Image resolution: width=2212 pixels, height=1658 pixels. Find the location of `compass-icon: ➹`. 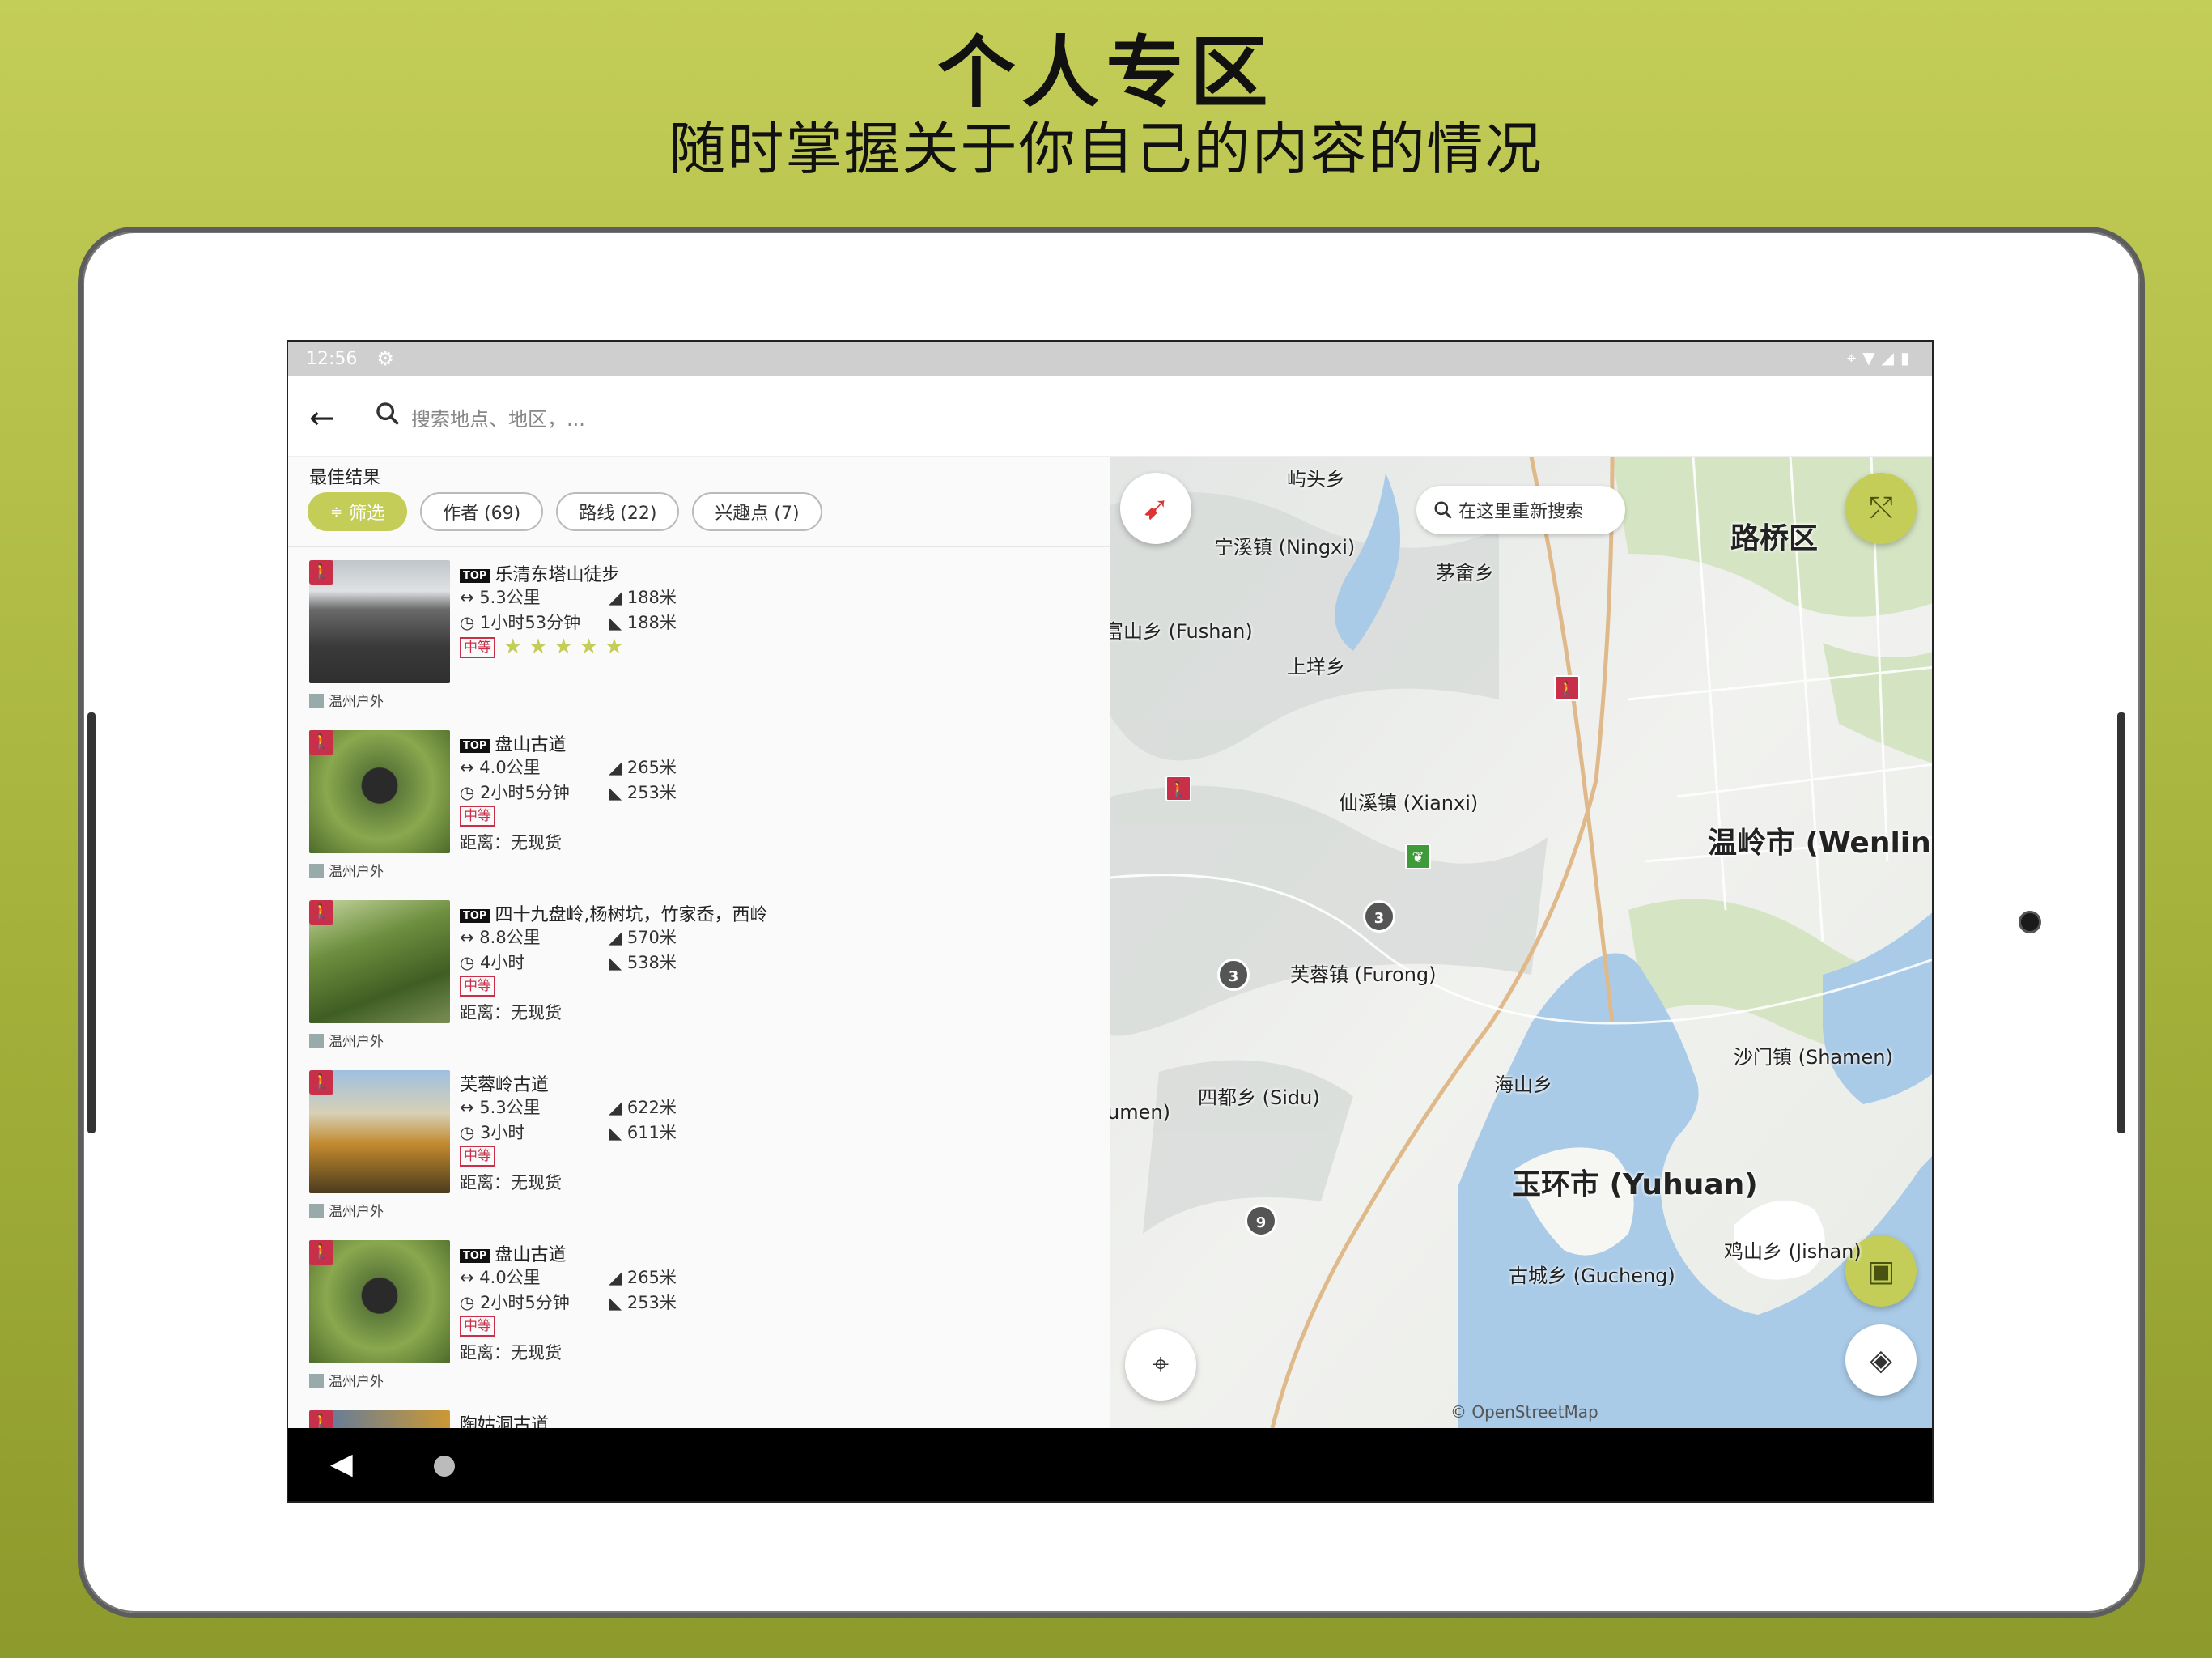

compass-icon: ➹ is located at coordinates (1156, 508).